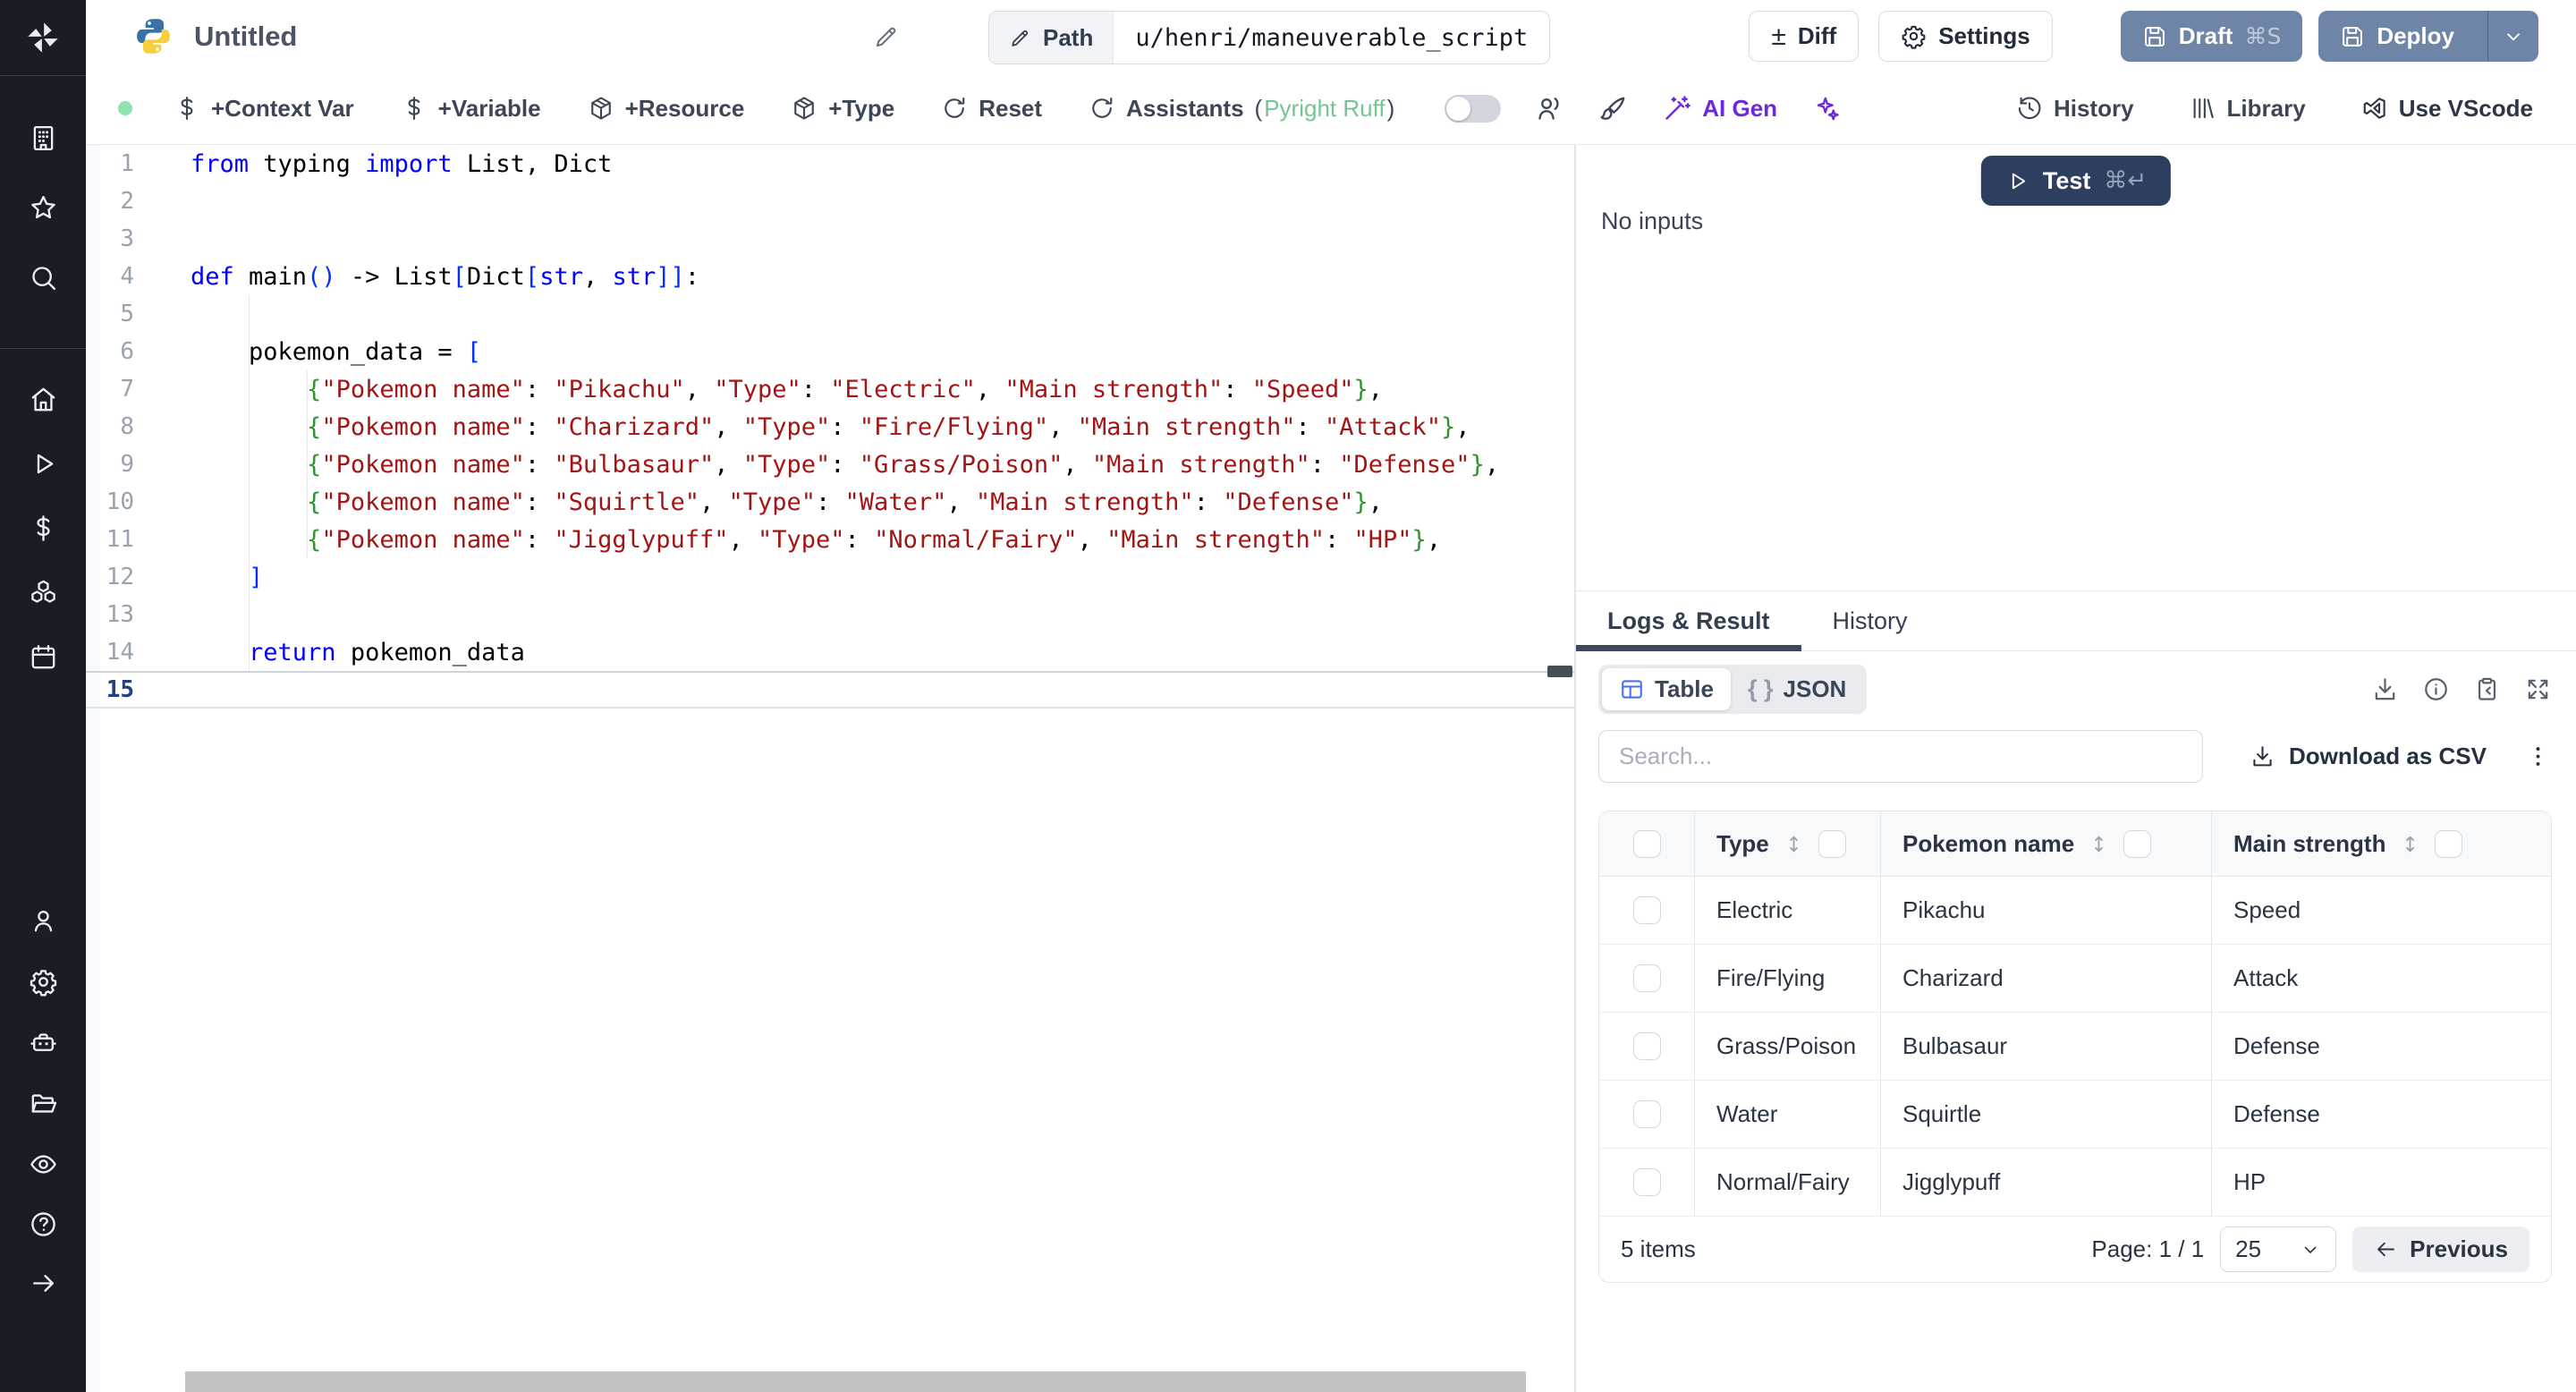 This screenshot has height=1392, width=2576. I want to click on test-run-button: Test ⌘↵, so click(2076, 181).